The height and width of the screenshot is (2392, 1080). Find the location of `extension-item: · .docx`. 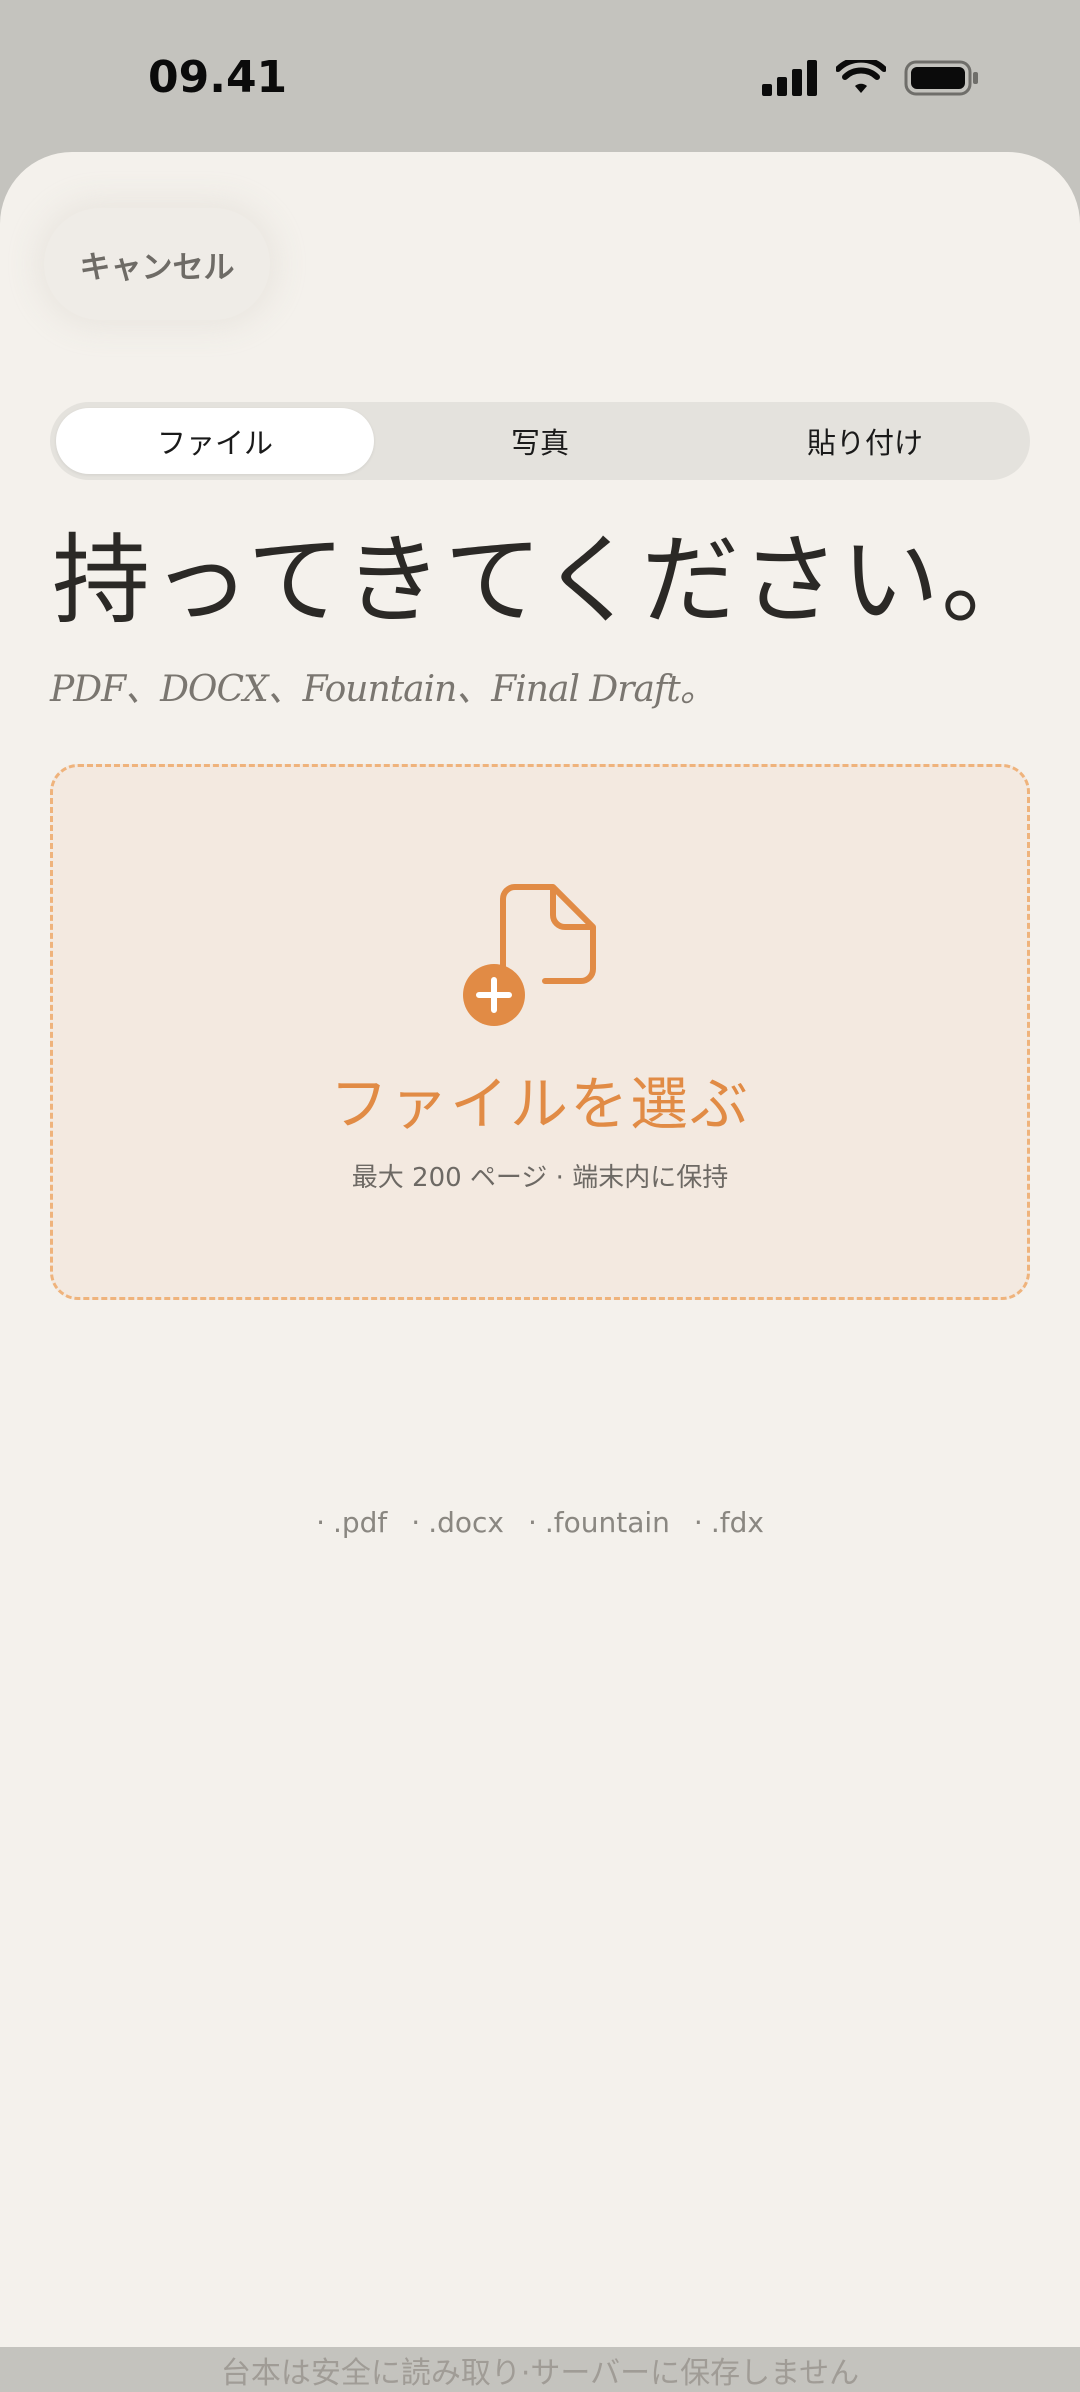

extension-item: · .docx is located at coordinates (457, 1522).